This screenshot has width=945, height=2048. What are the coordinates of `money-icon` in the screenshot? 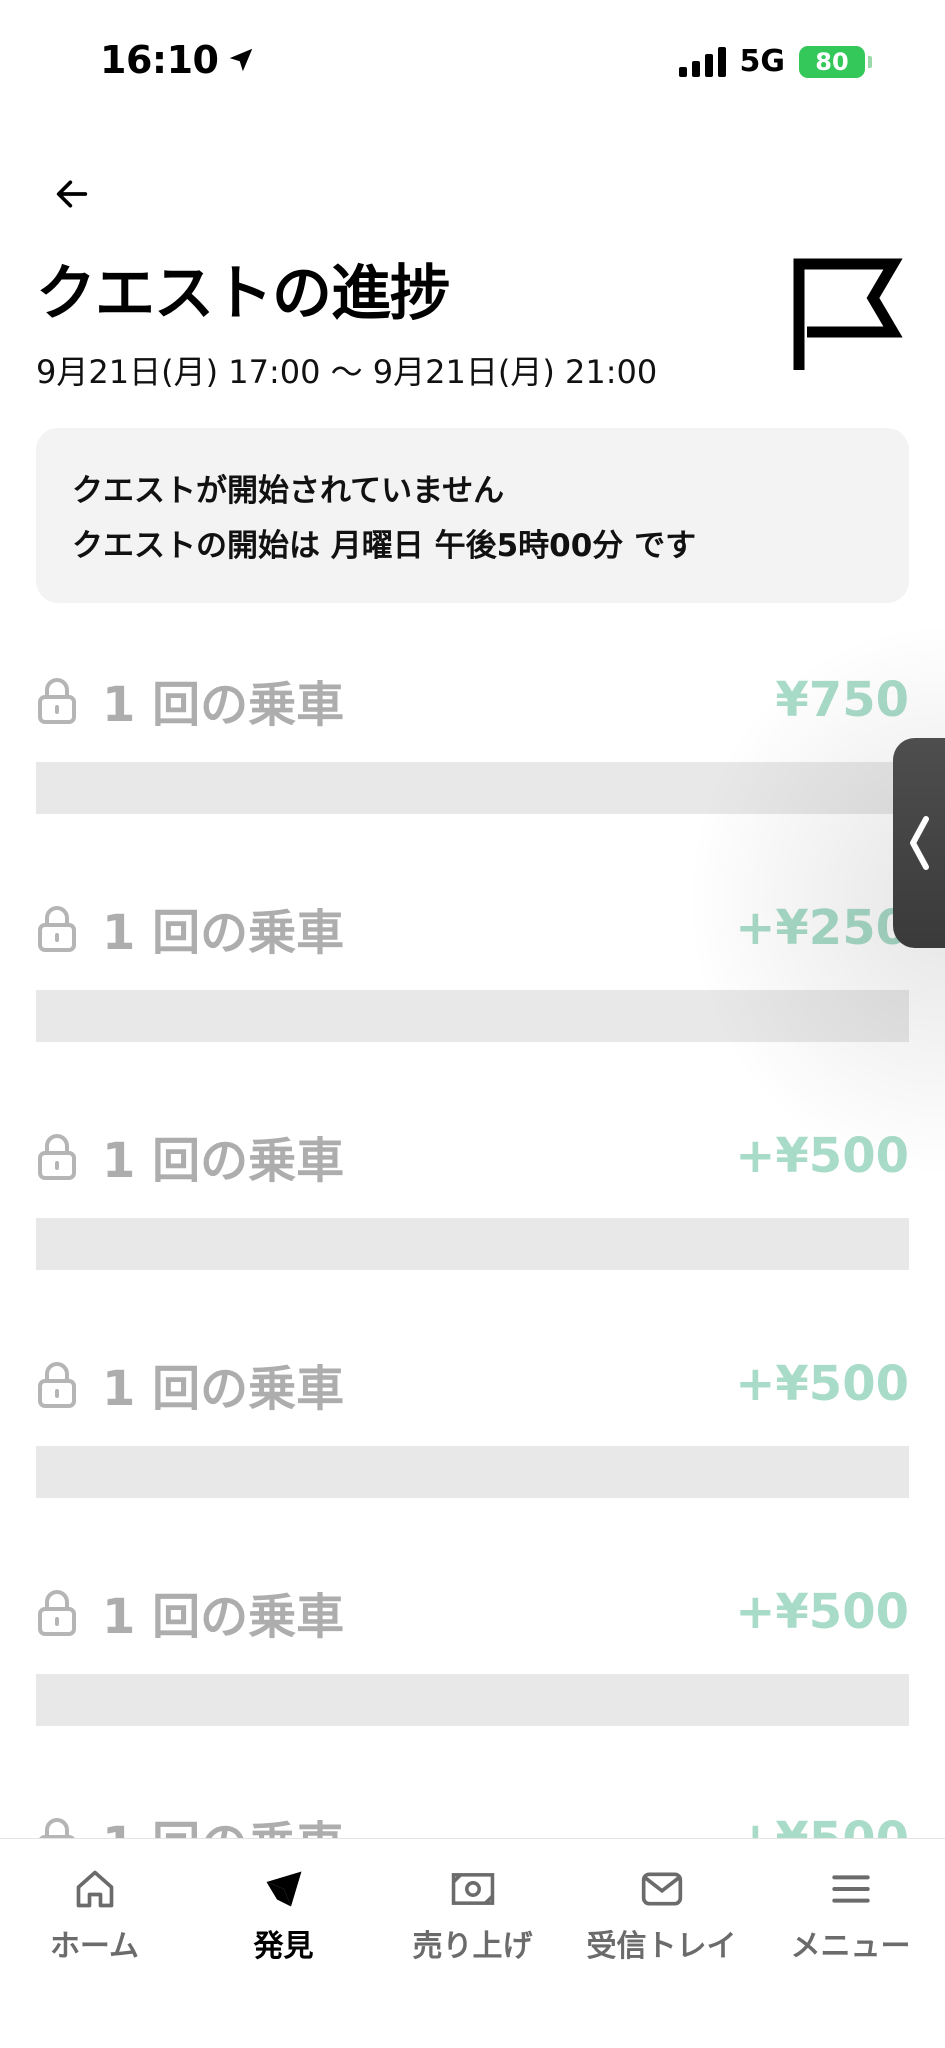 It's located at (473, 1889).